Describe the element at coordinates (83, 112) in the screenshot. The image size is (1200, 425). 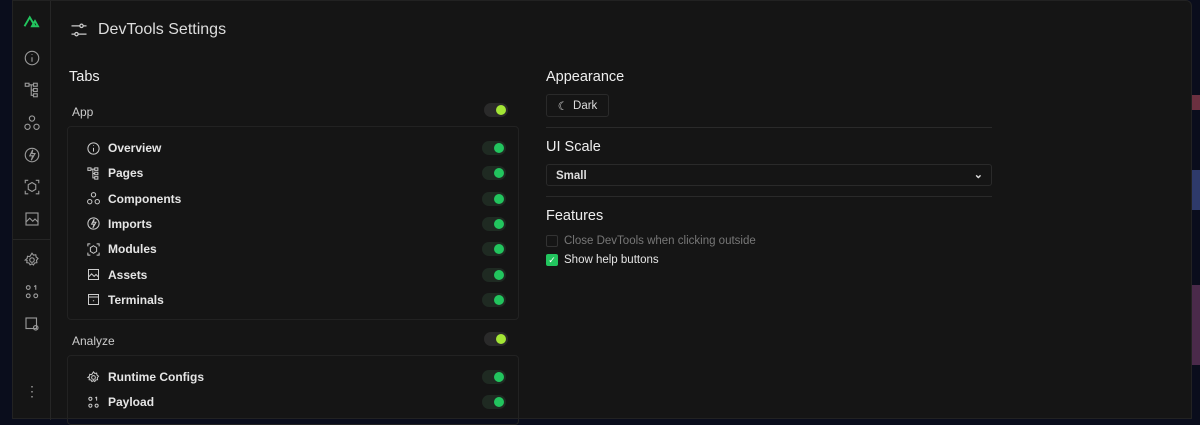
I see `category-label: App` at that location.